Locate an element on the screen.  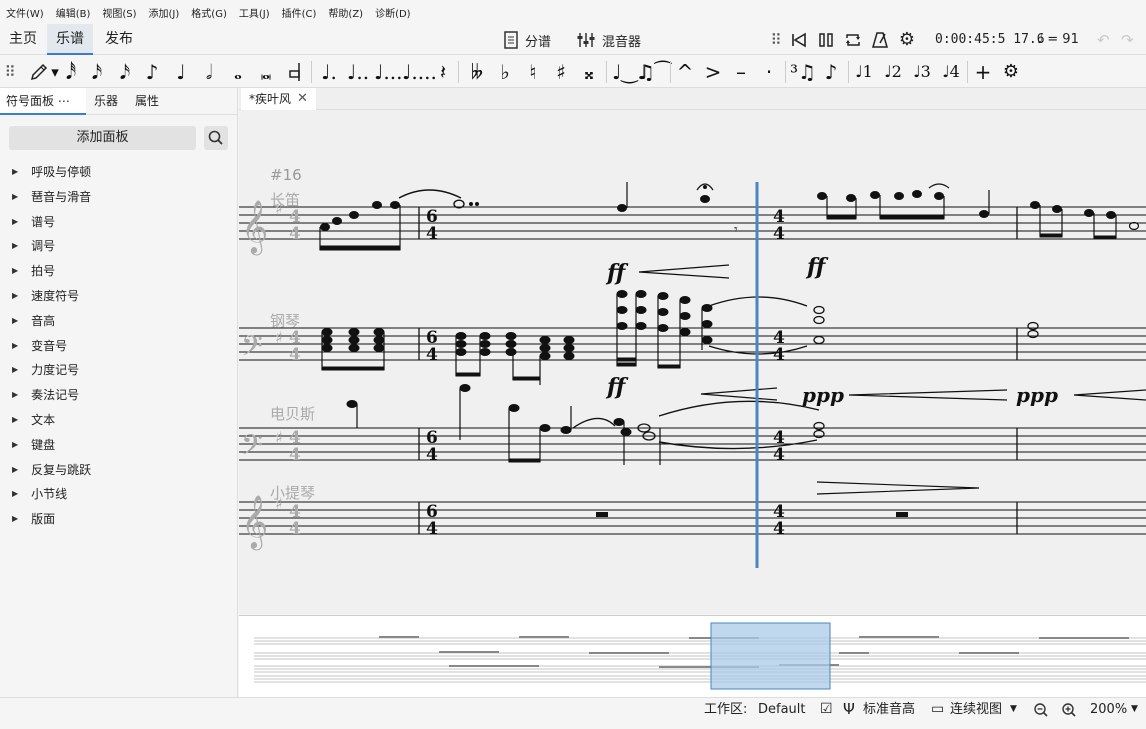
whole-rest is located at coordinates (602, 514).